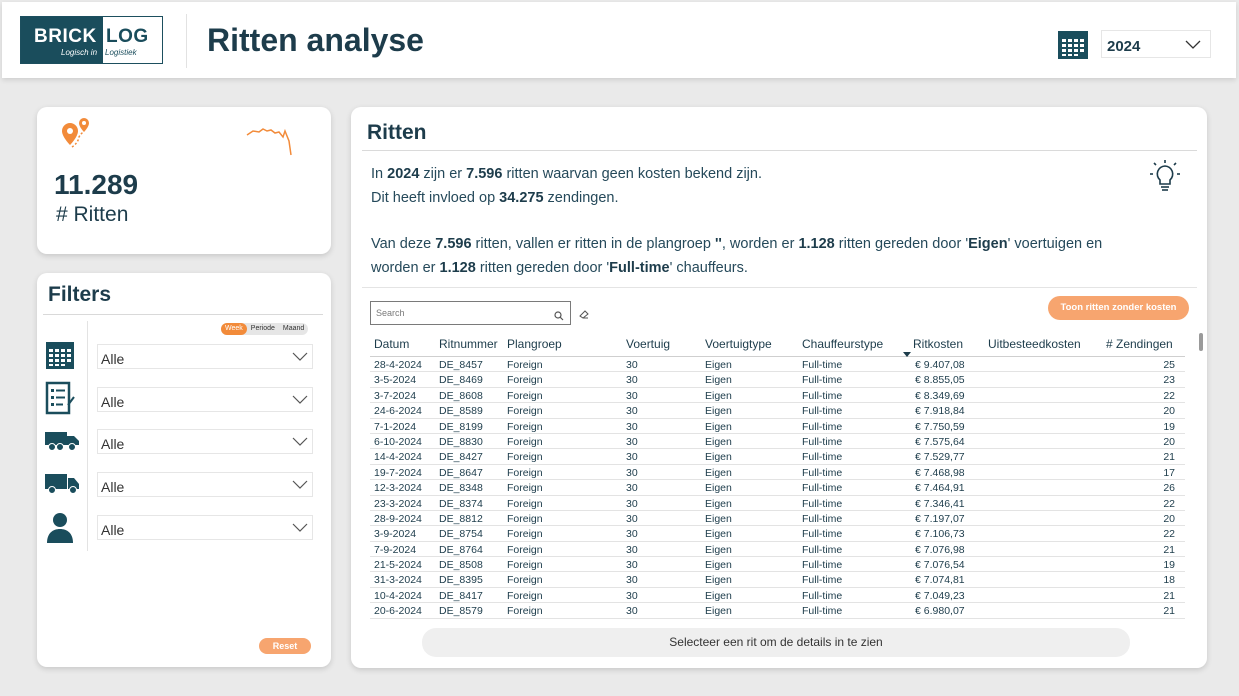  What do you see at coordinates (1156, 44) in the screenshot?
I see `year-select: 2024` at bounding box center [1156, 44].